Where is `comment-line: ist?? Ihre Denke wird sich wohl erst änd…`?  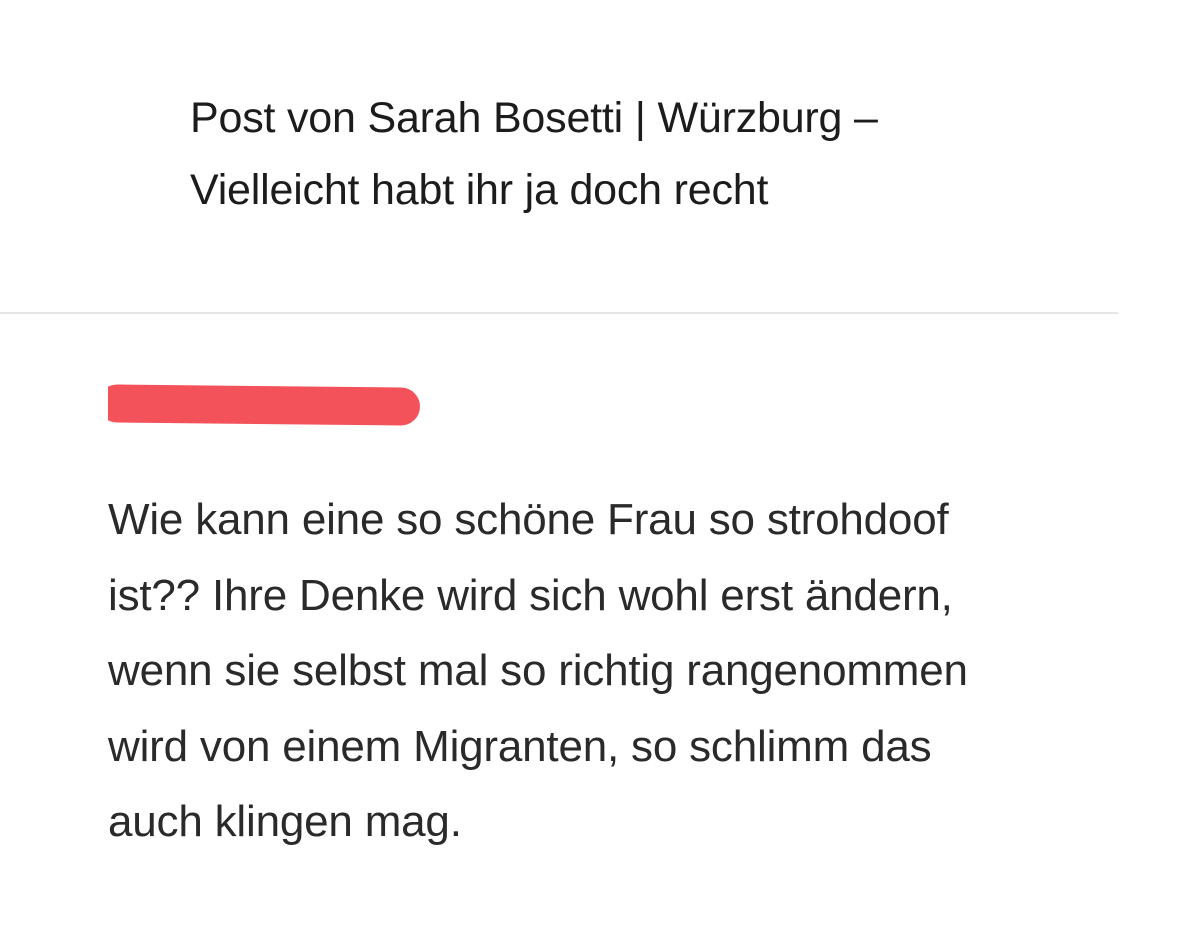
comment-line: ist?? Ihre Denke wird sich wohl erst änd… is located at coordinates (530, 595).